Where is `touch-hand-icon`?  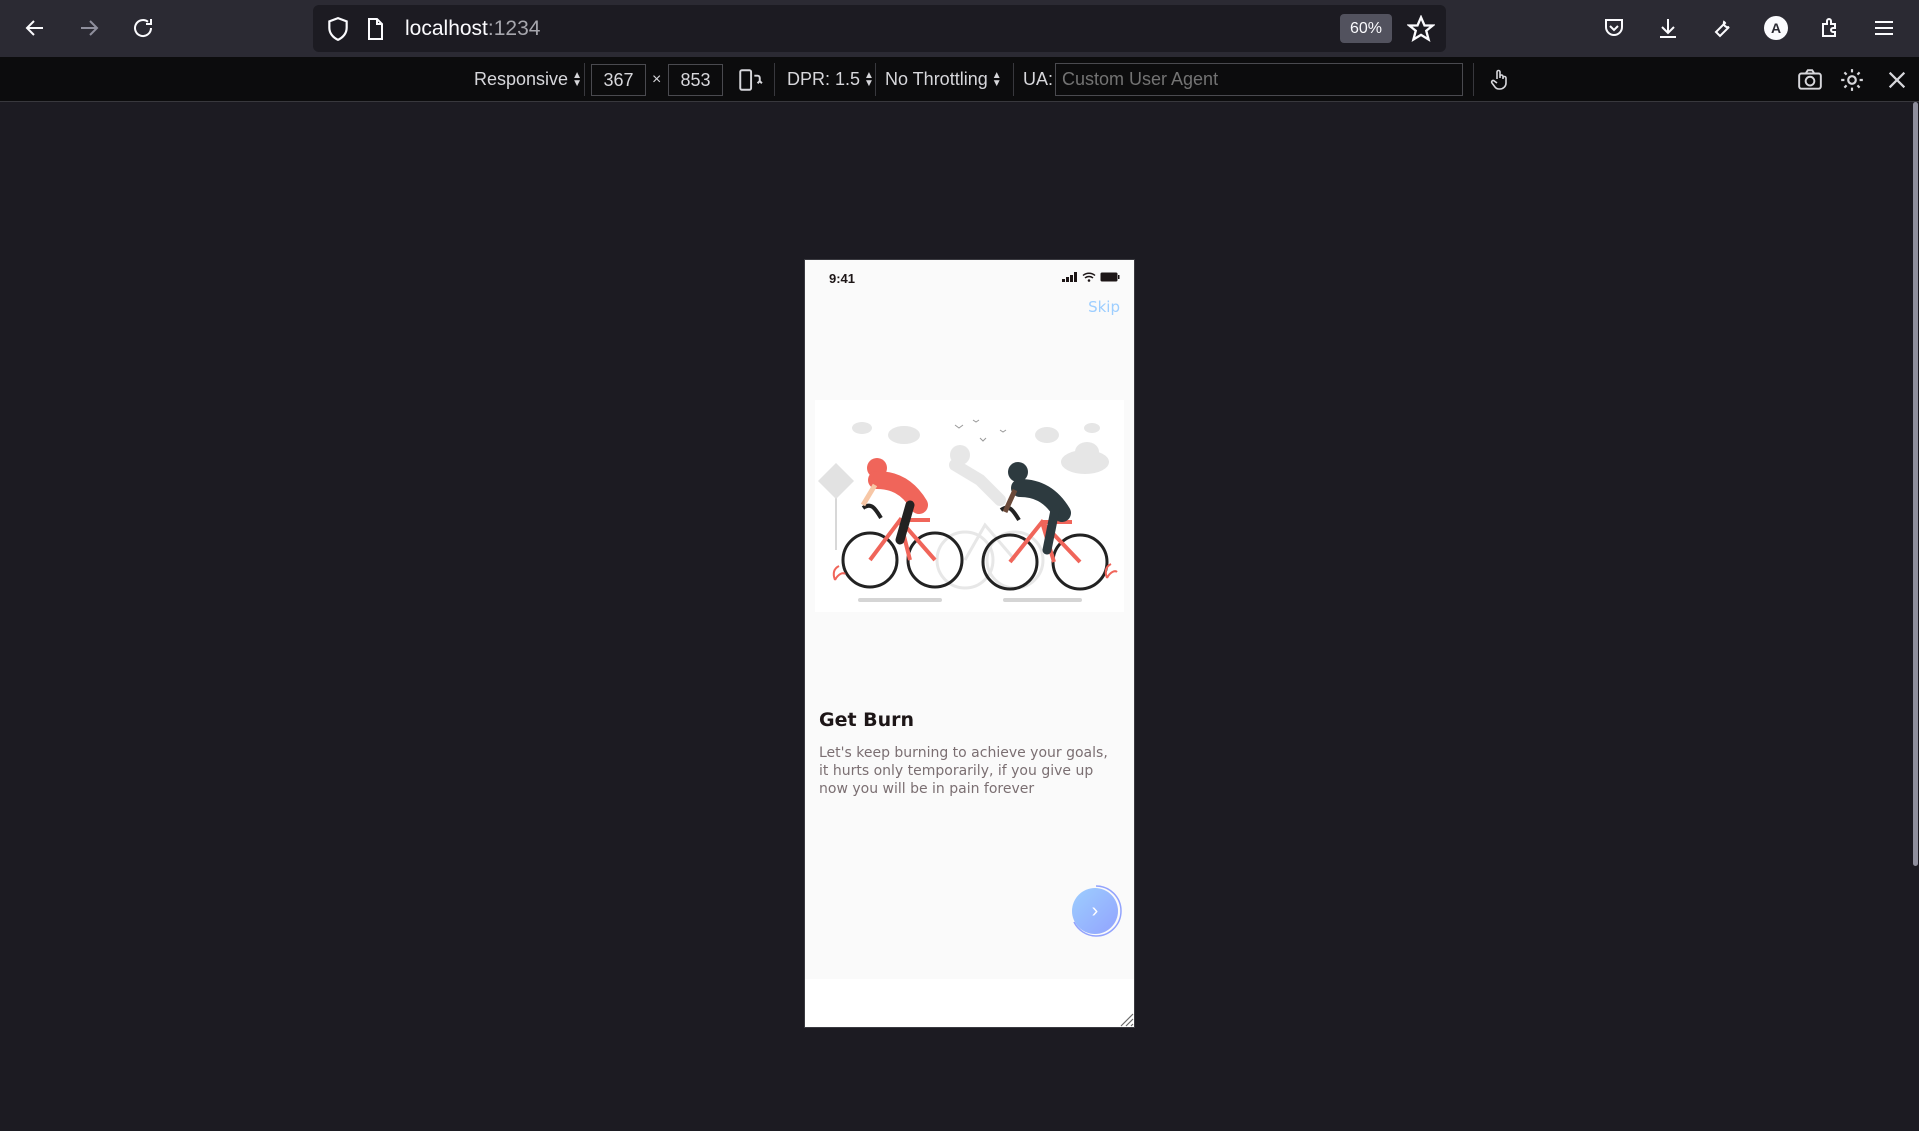 touch-hand-icon is located at coordinates (1498, 79).